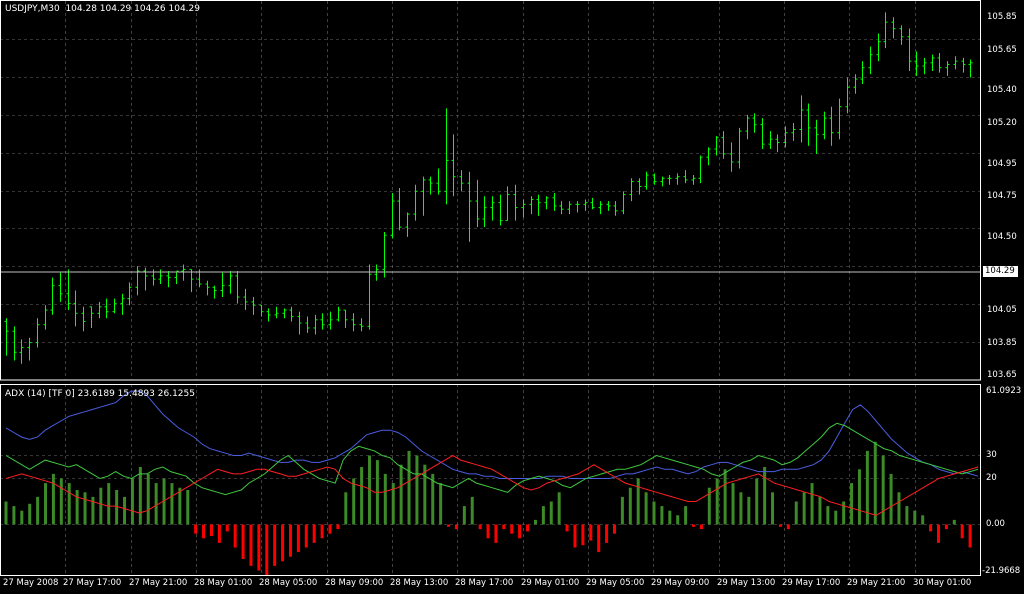  I want to click on price-axis-label: 105.20, so click(1002, 122).